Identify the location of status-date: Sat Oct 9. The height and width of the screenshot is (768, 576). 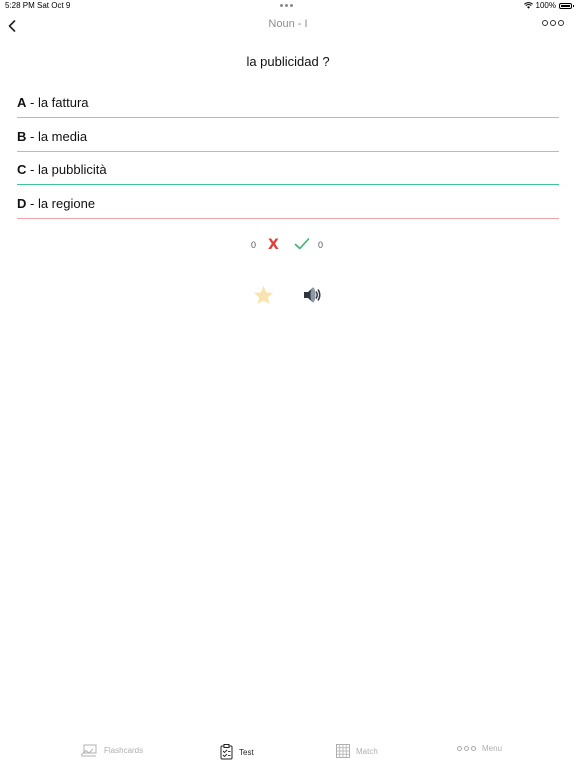
(54, 5).